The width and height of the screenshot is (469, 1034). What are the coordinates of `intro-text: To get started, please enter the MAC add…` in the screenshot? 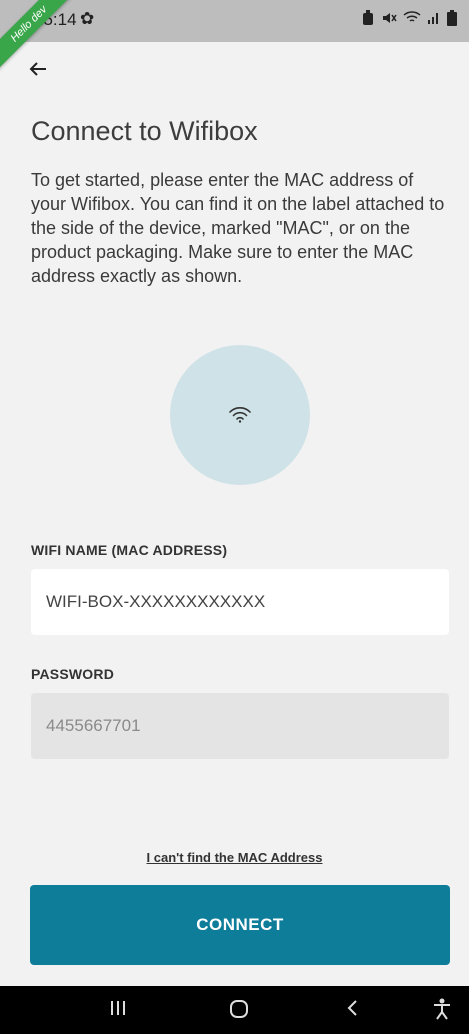 It's located at (238, 228).